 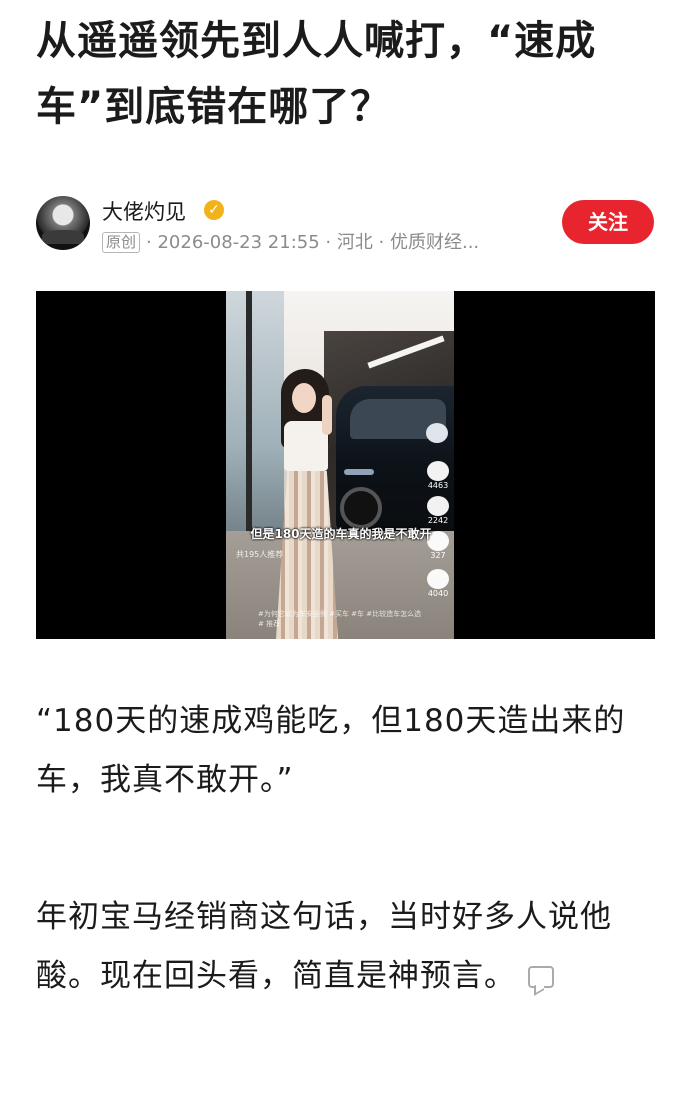 What do you see at coordinates (341, 534) in the screenshot?
I see `video-caption: 但是180天造的车真的我是不敢开` at bounding box center [341, 534].